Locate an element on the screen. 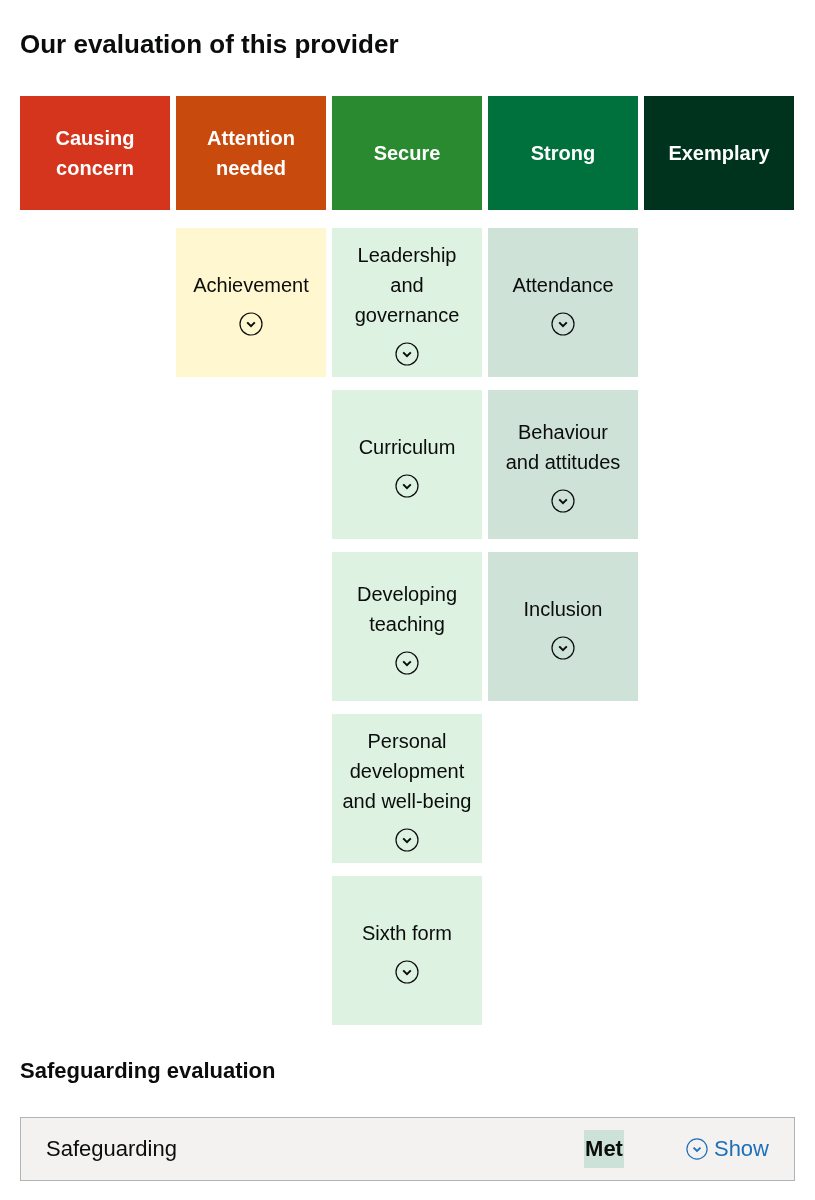 The width and height of the screenshot is (815, 1200). area-card: Sixth form is located at coordinates (407, 950).